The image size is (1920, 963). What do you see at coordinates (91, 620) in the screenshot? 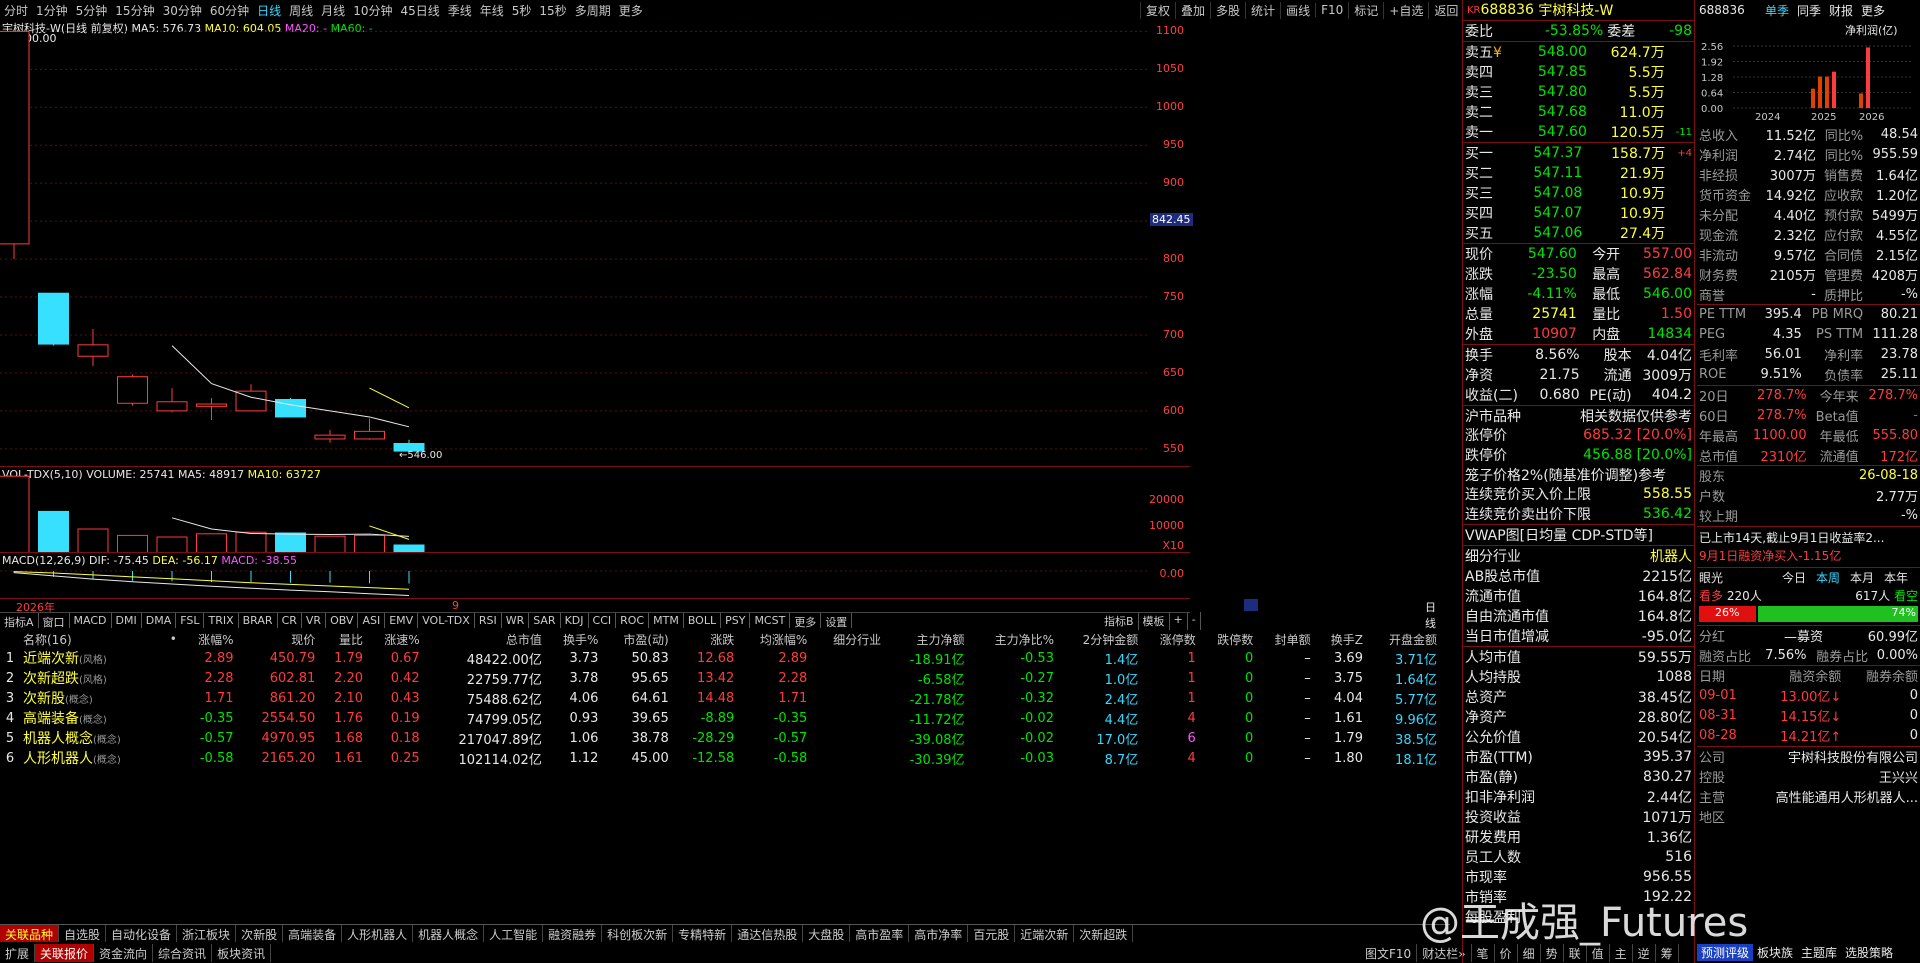
I see `indicator-tab: MACD` at bounding box center [91, 620].